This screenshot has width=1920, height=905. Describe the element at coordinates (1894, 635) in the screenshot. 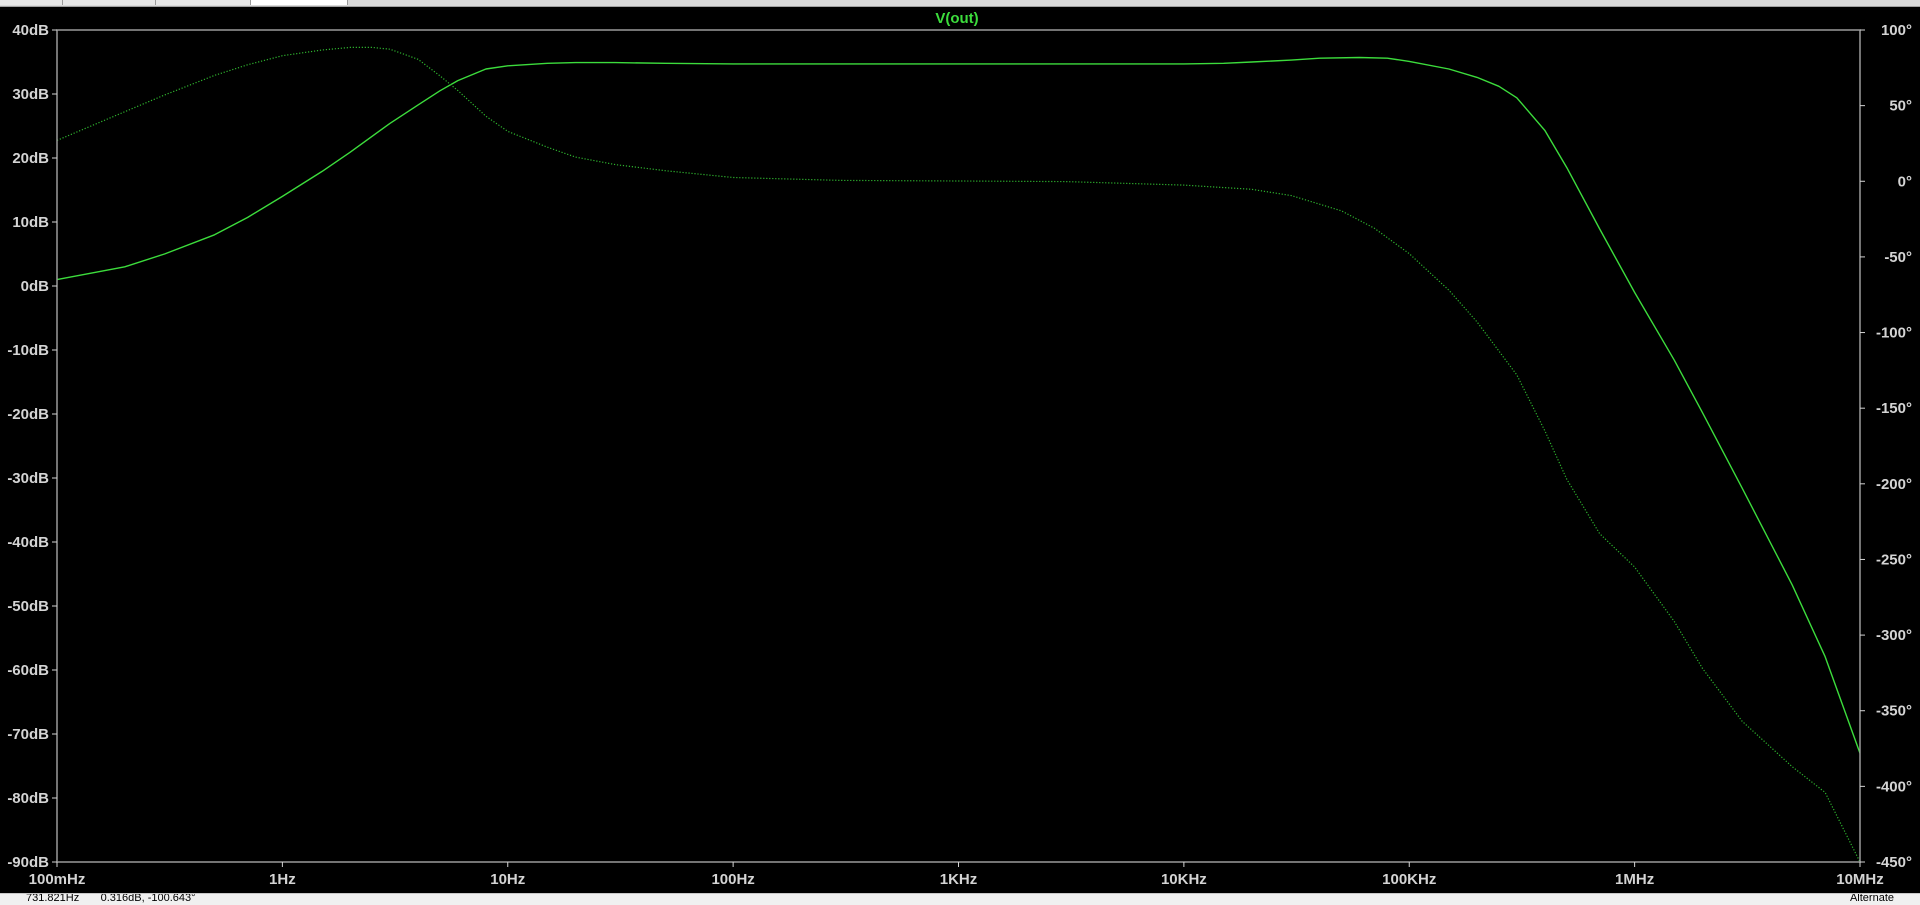

I see `y2-tick-label: -300°` at that location.